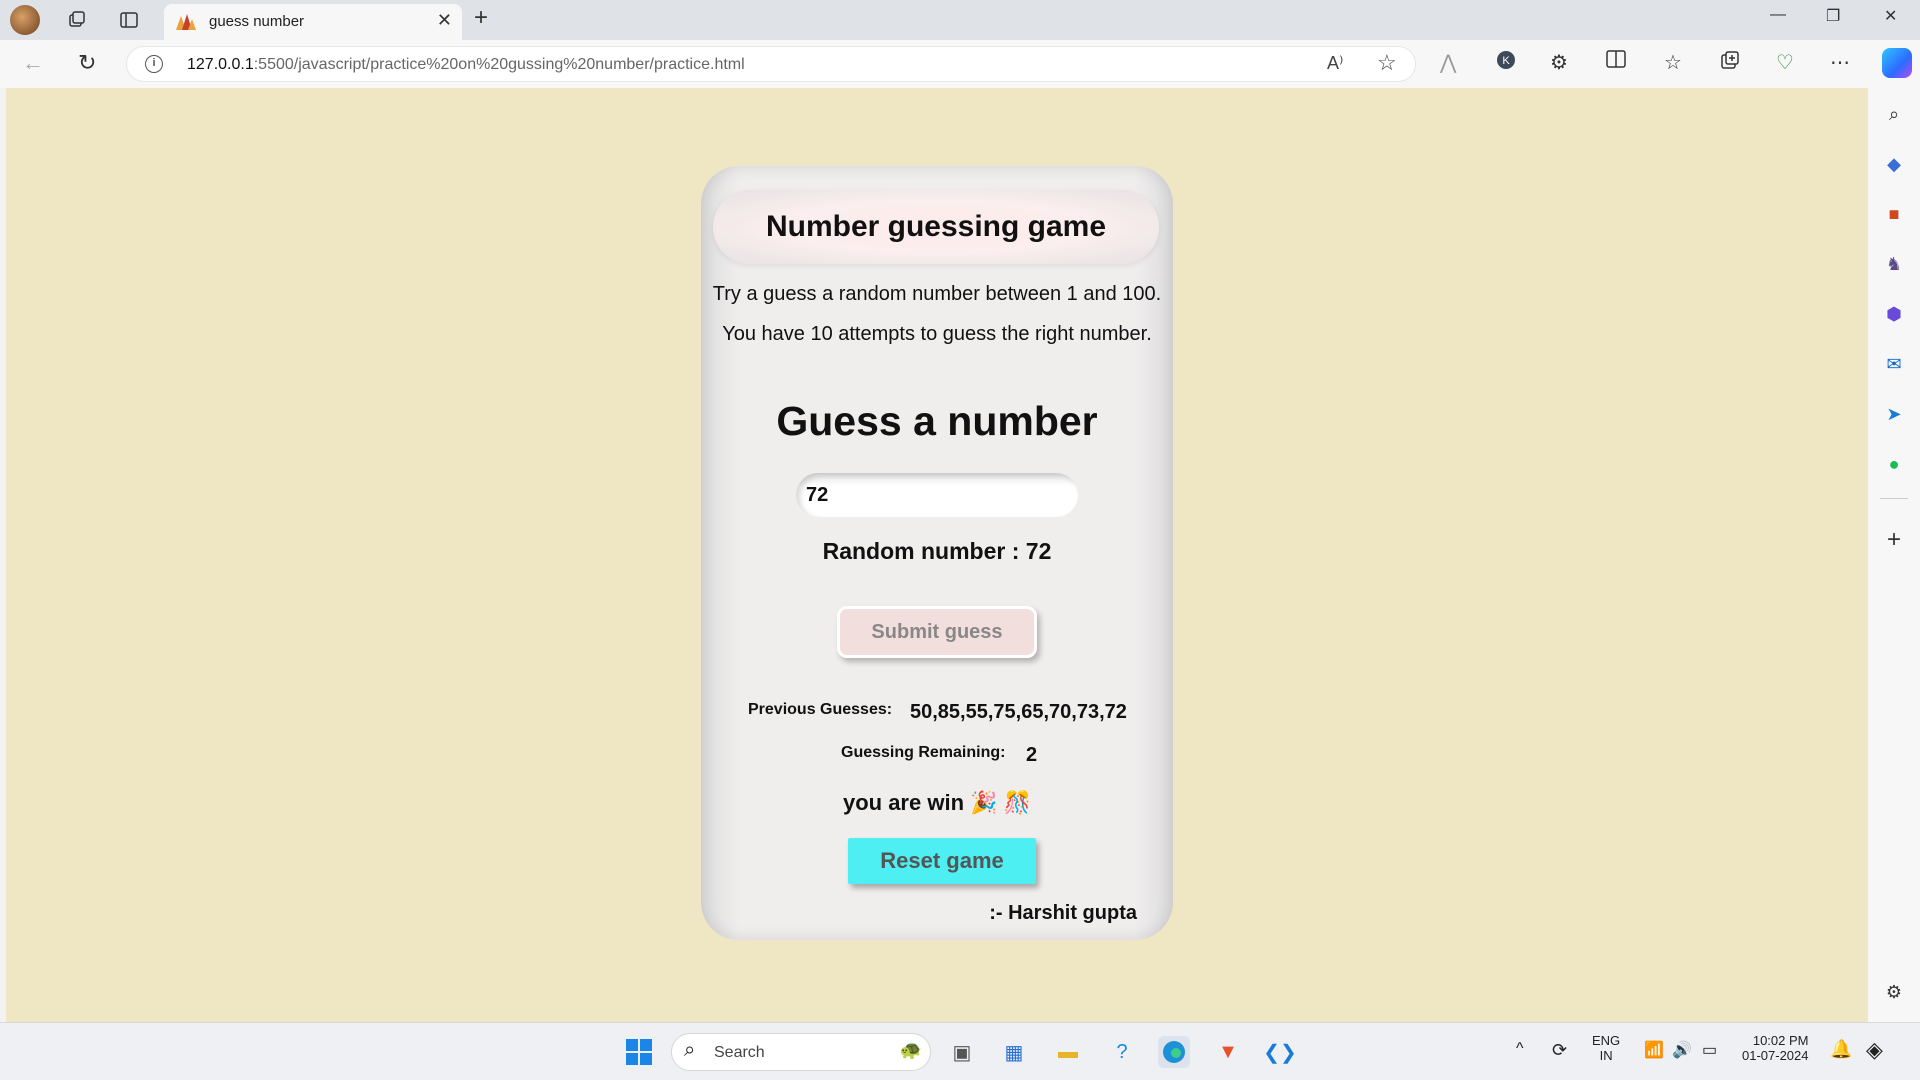  Describe the element at coordinates (1654, 1050) in the screenshot. I see `wifi-icon: 📶` at that location.